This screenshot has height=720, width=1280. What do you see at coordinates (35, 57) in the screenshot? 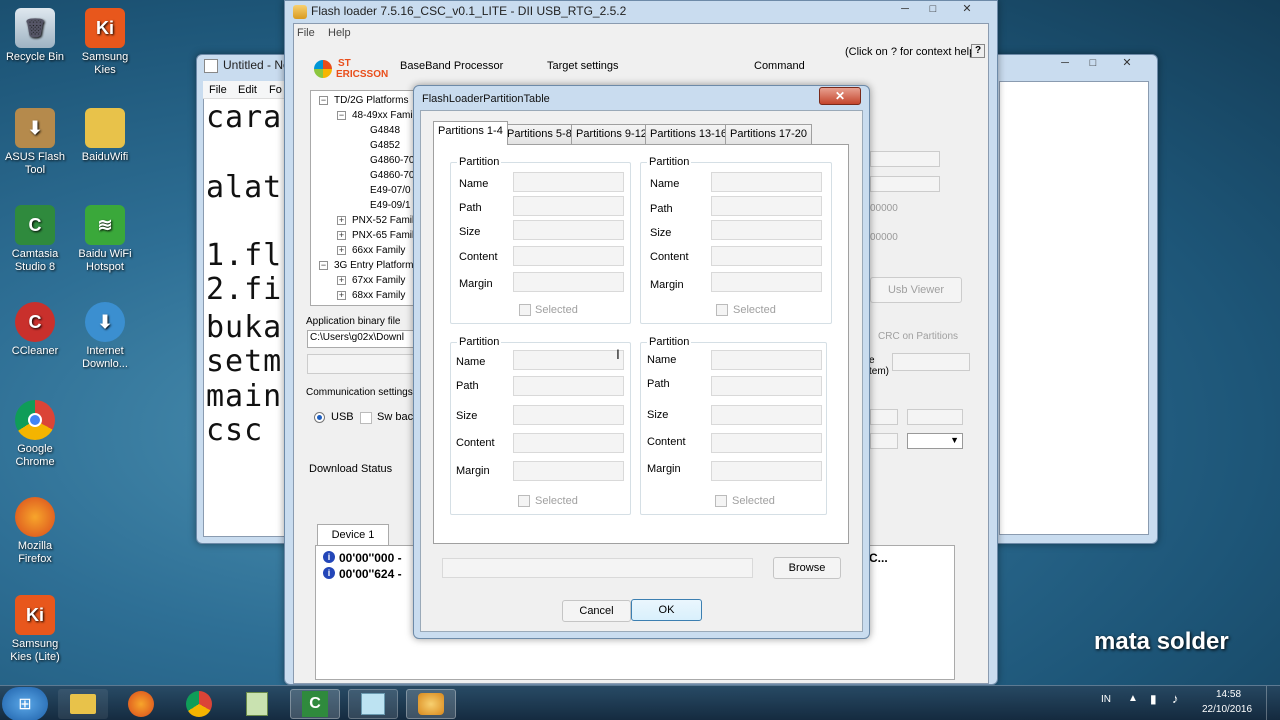
I see `desktop-icon-label: Recycle Bin` at bounding box center [35, 57].